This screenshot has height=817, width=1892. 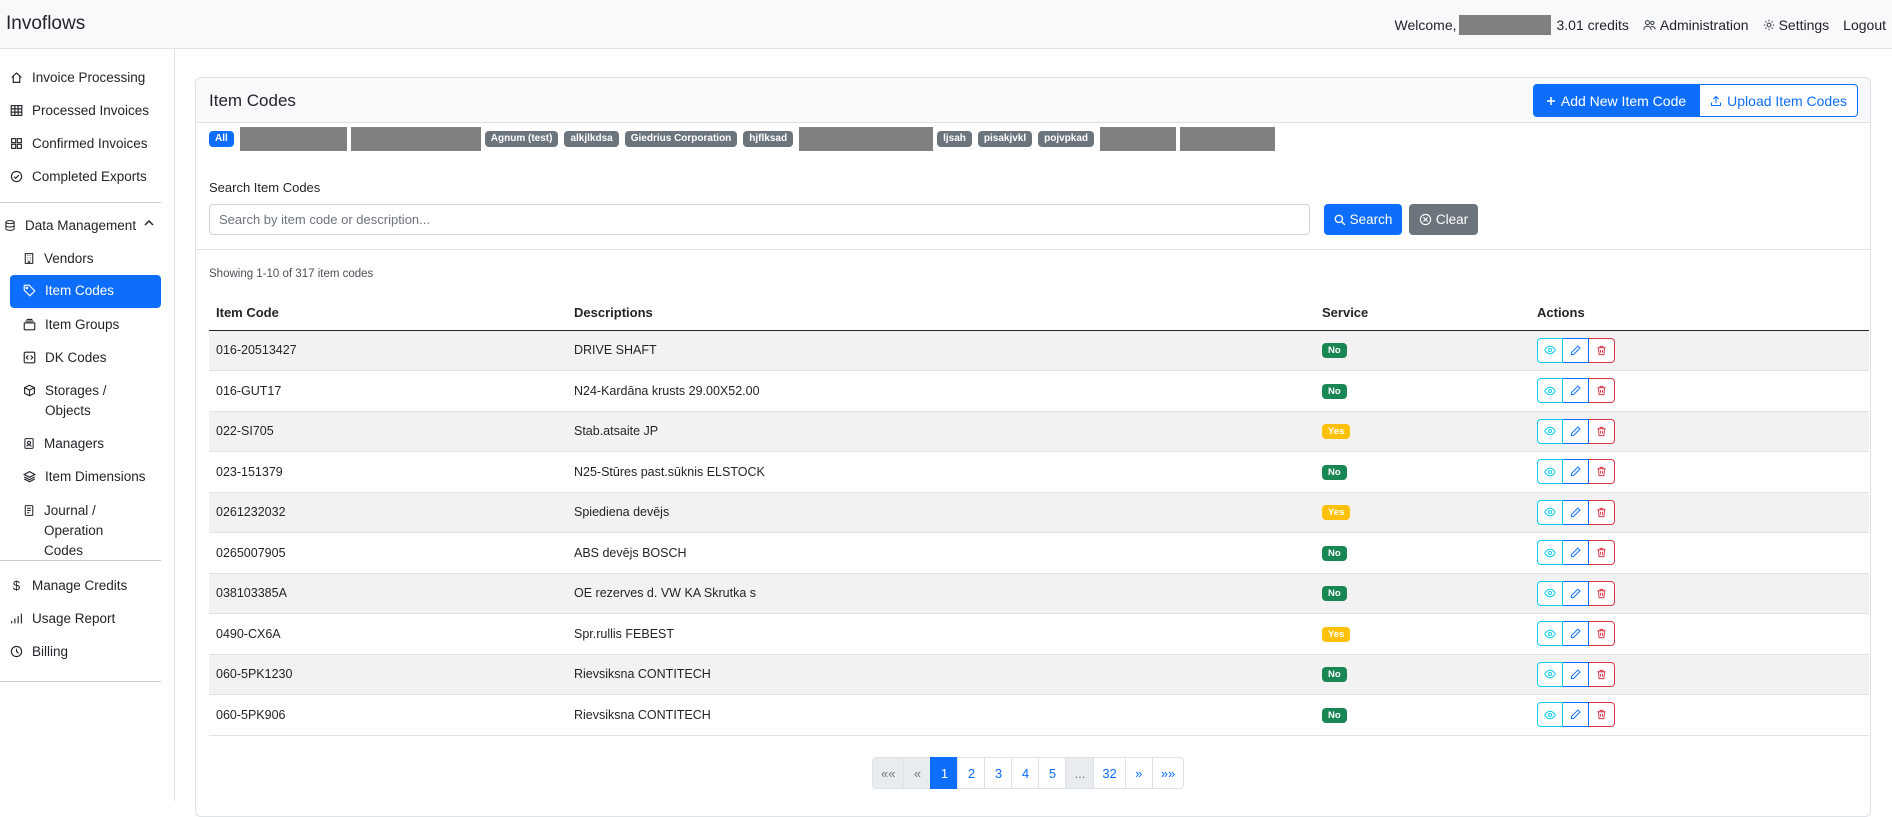 I want to click on sidebar-item-billing: Billing, so click(x=85, y=652).